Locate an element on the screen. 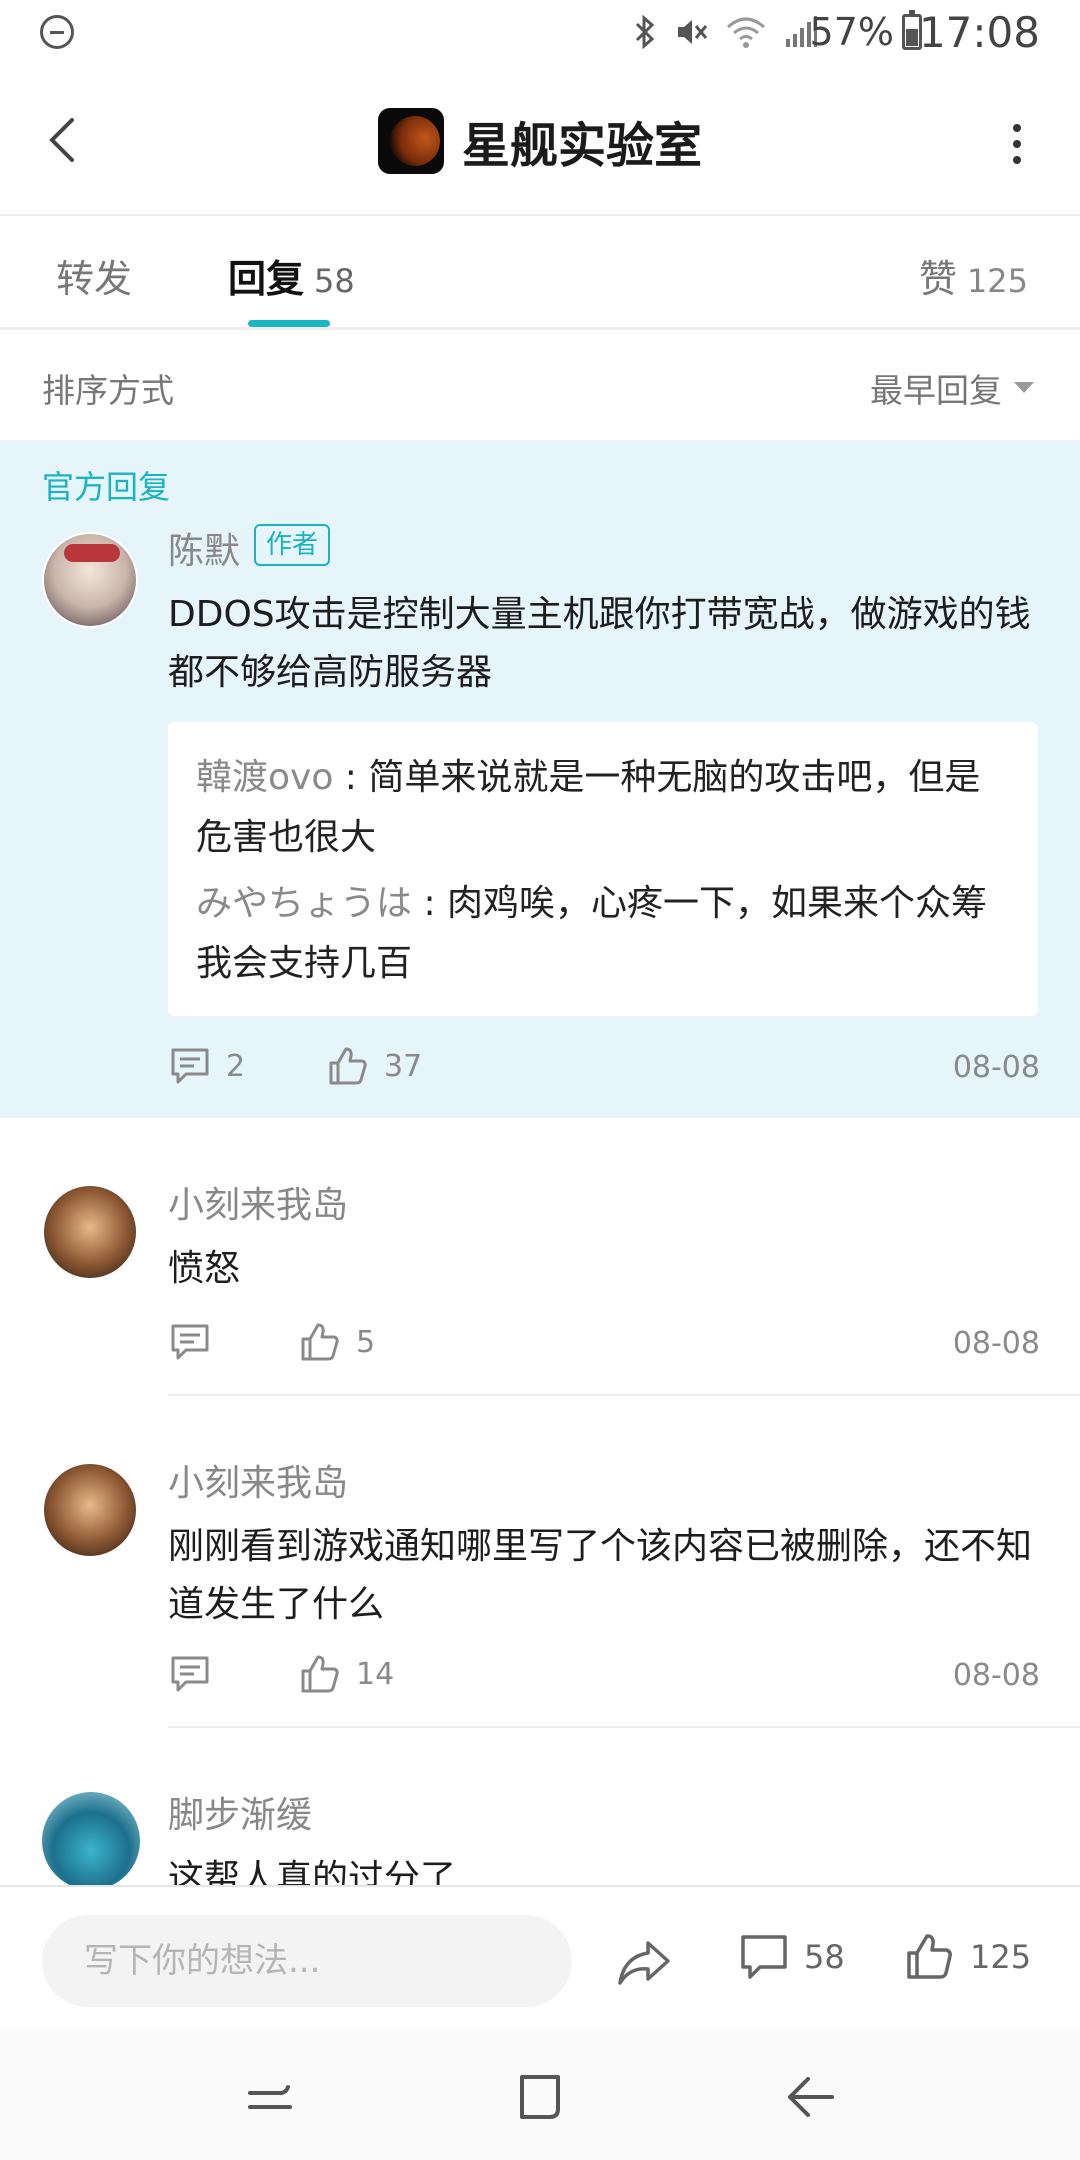 The width and height of the screenshot is (1080, 2160). battery-fill is located at coordinates (912, 37).